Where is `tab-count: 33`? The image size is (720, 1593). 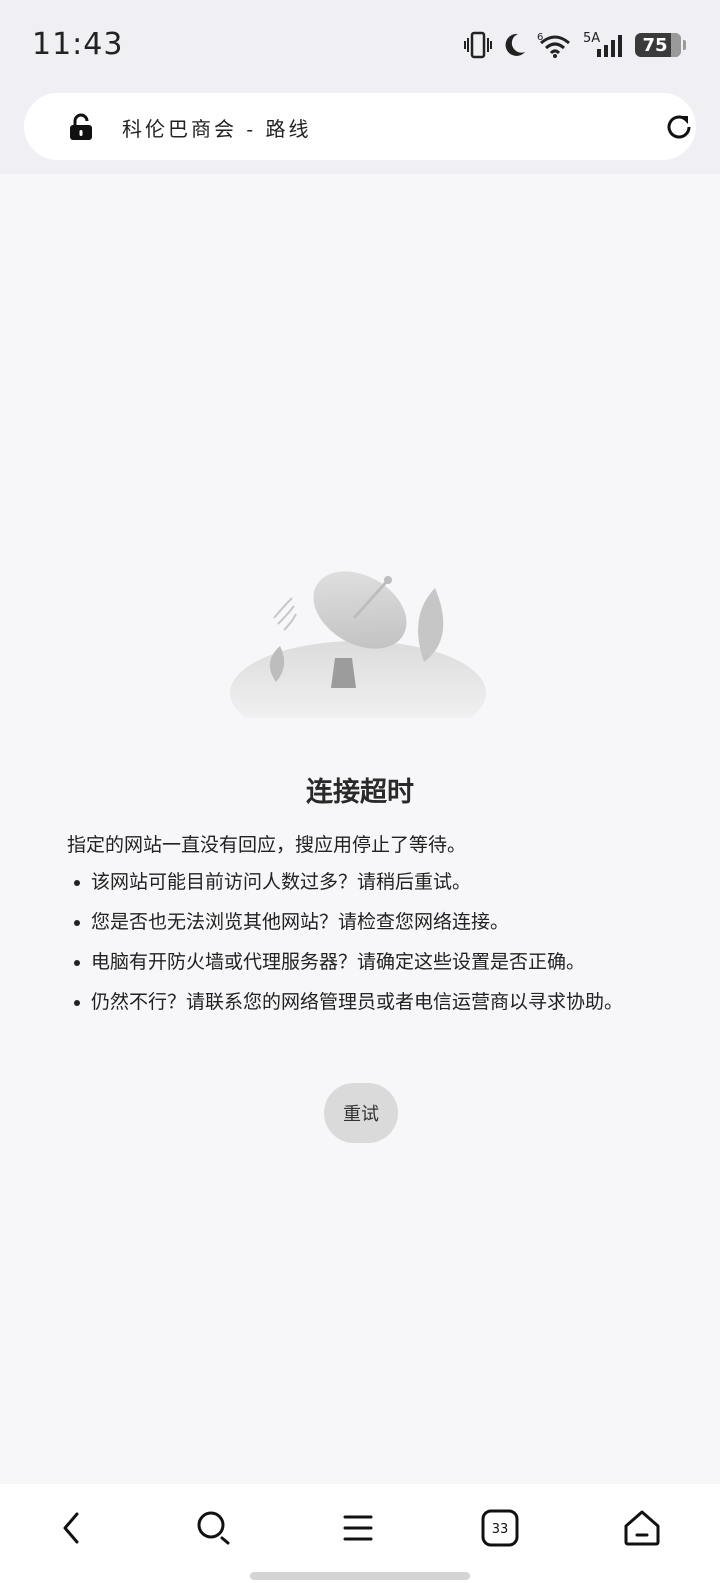
tab-count: 33 is located at coordinates (500, 1529).